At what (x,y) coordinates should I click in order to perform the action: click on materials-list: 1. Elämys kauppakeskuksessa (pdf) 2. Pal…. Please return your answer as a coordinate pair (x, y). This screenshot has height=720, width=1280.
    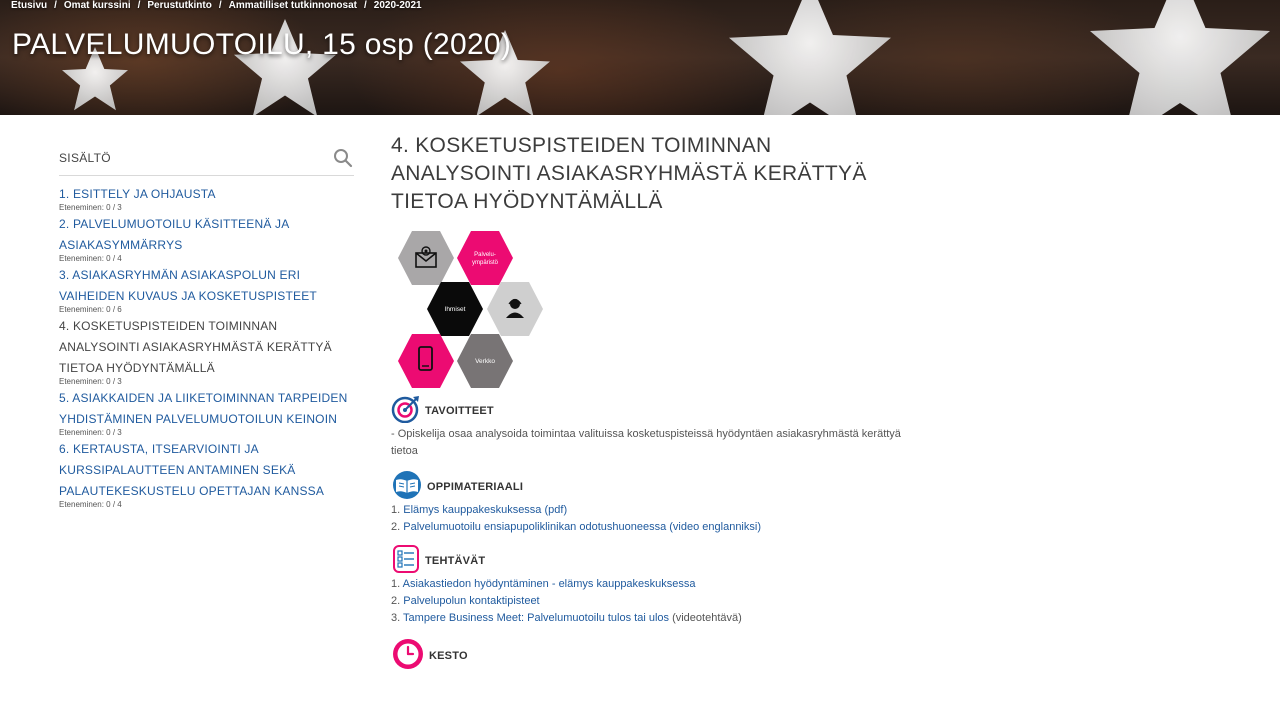
    Looking at the image, I should click on (651, 519).